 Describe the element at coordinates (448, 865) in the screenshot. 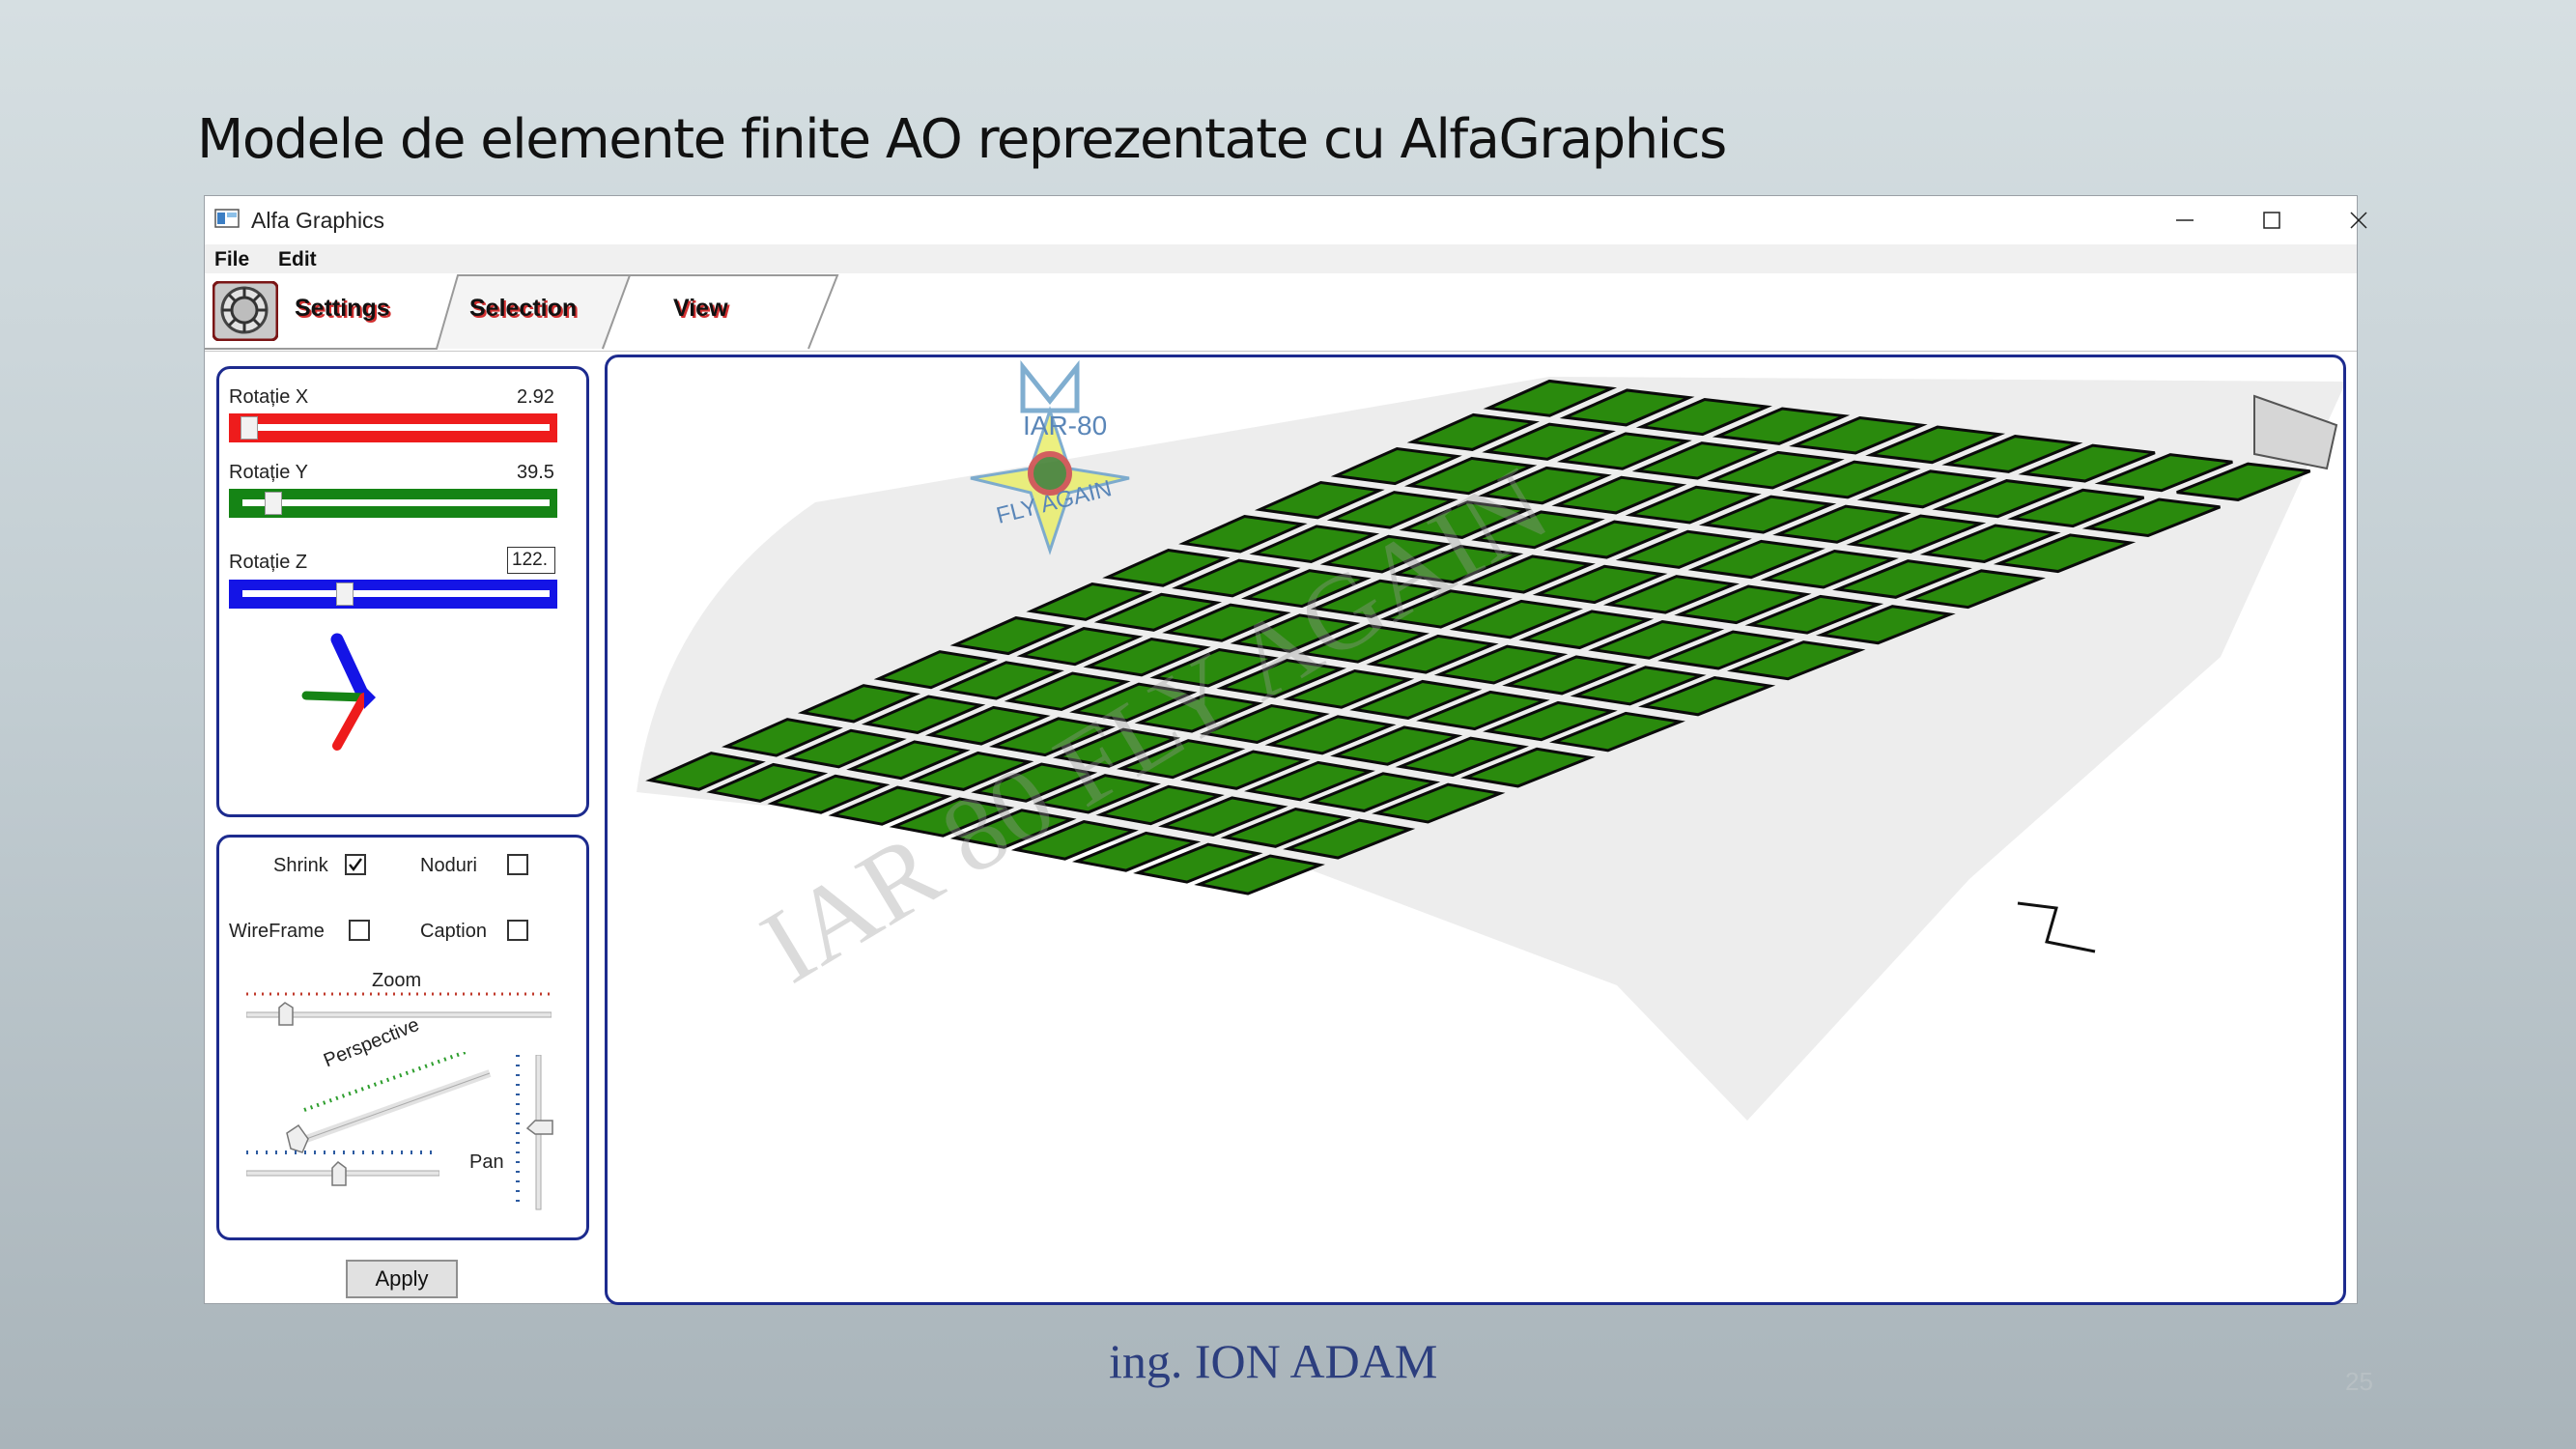

I see `noduri-label: Noduri` at that location.